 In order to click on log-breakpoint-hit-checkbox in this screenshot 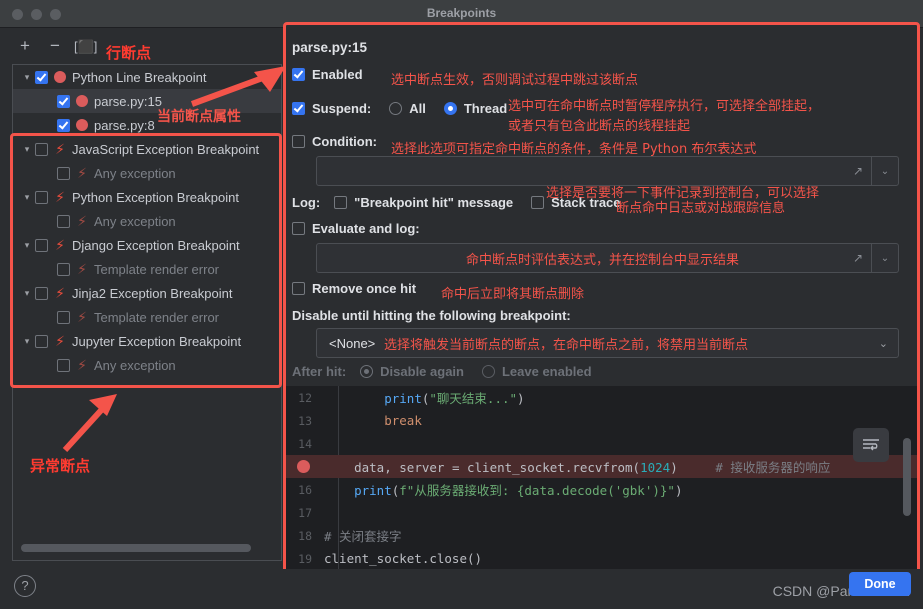, I will do `click(341, 202)`.